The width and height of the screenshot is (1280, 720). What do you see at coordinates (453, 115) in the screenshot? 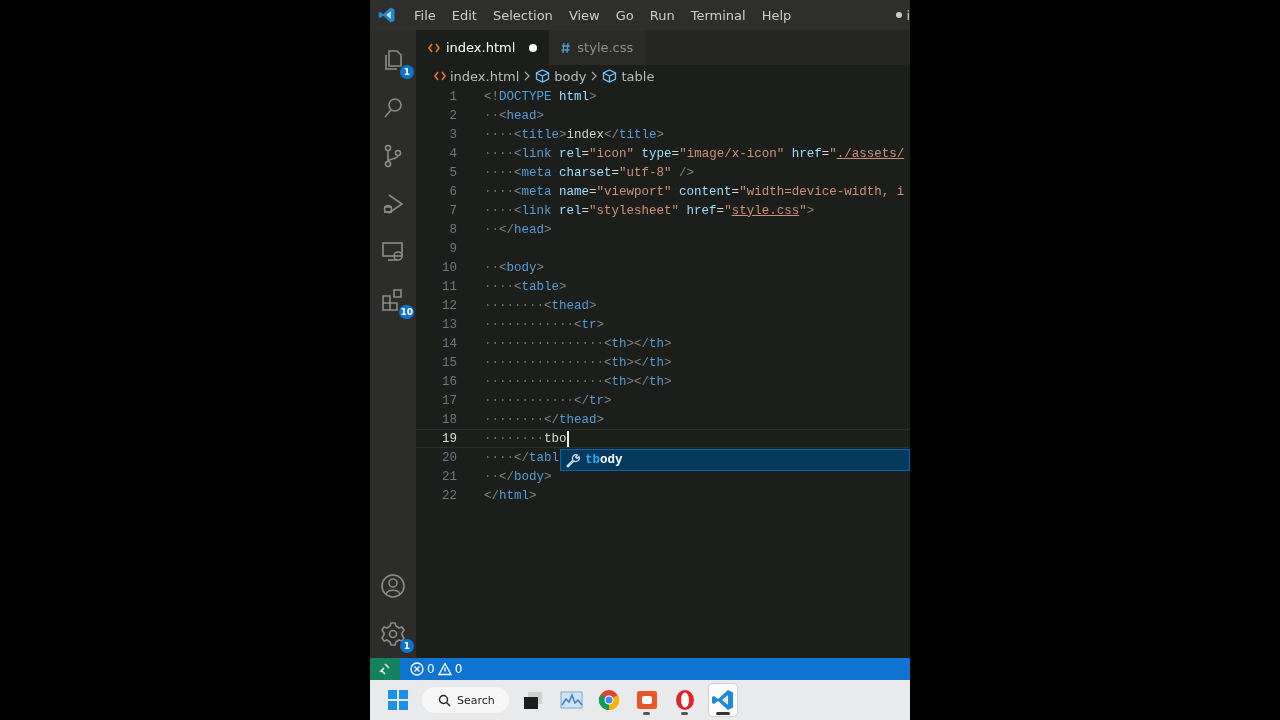
I see `line-number: 2` at bounding box center [453, 115].